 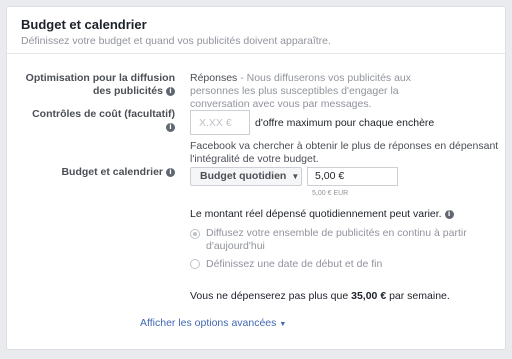 What do you see at coordinates (100, 78) in the screenshot?
I see `optimization-label-line1: Optimisation pour la diffusion` at bounding box center [100, 78].